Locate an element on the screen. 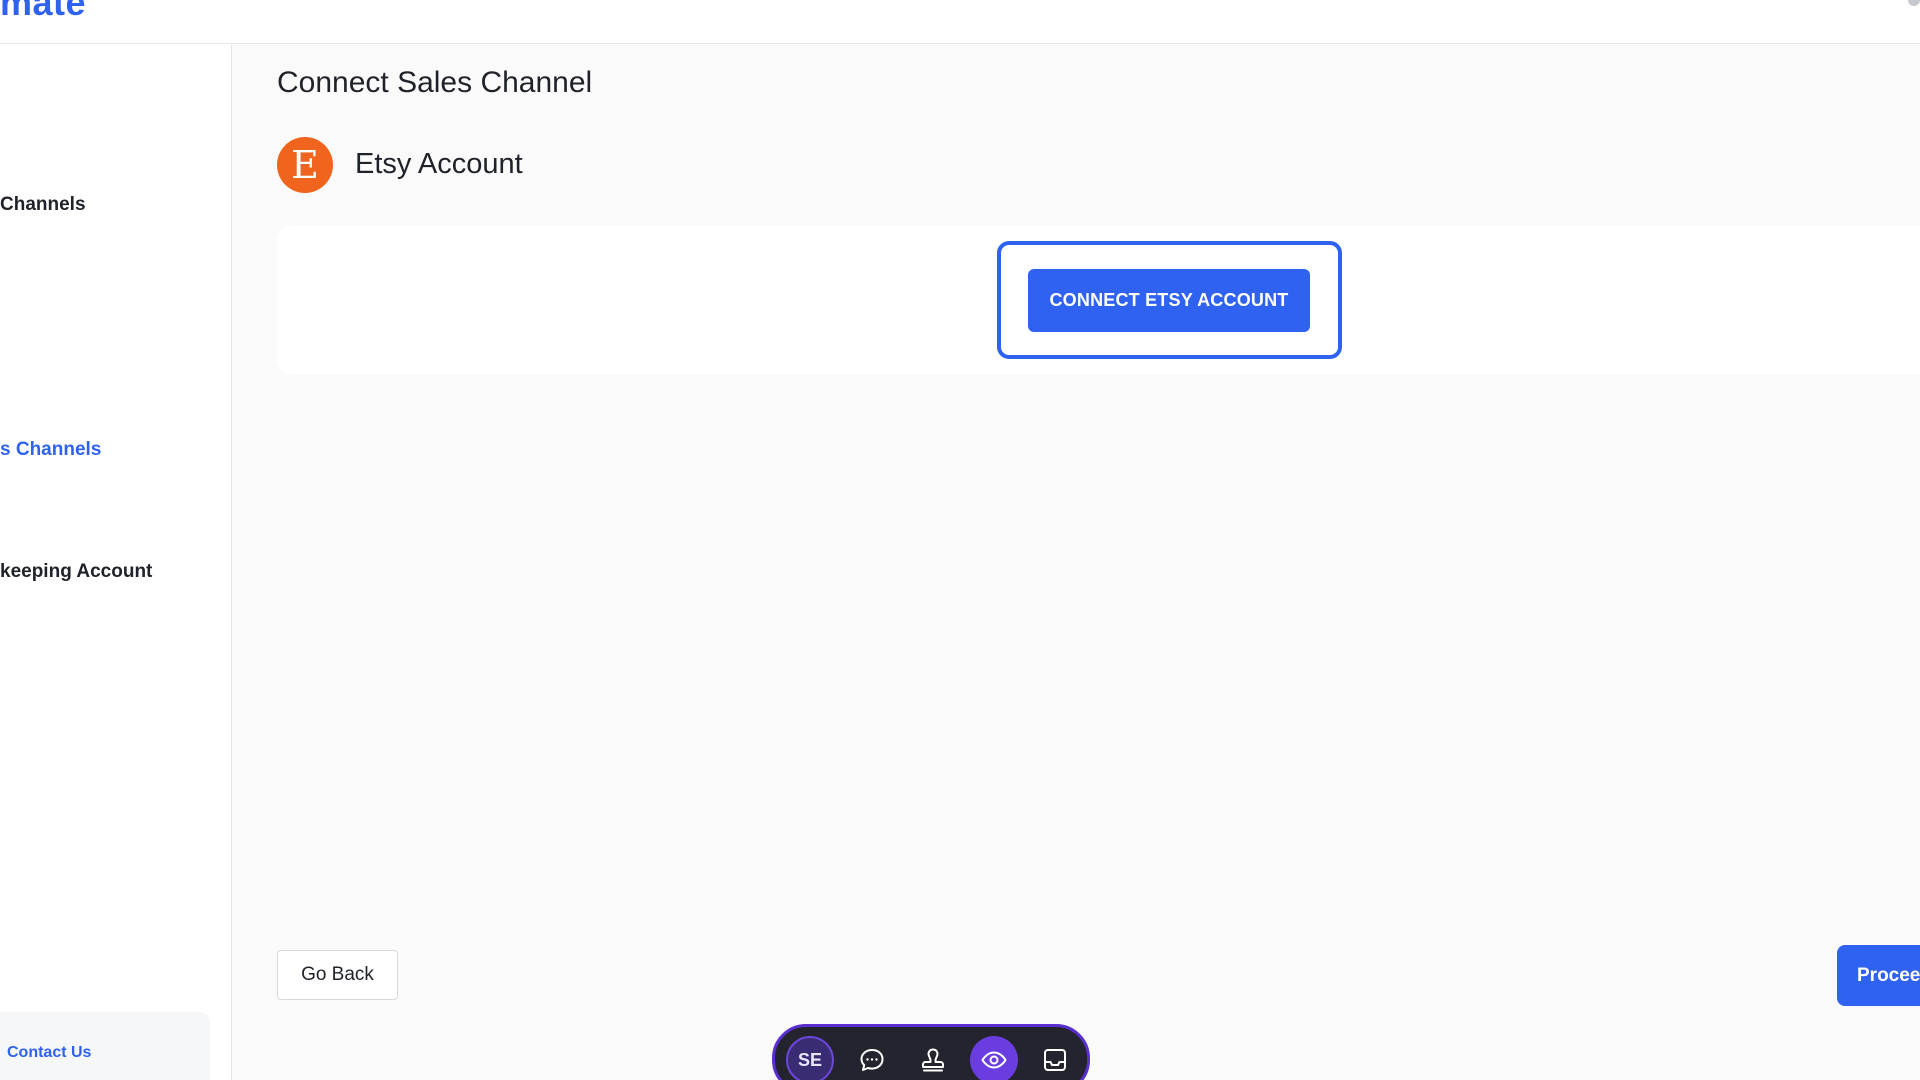 This screenshot has width=1920, height=1080. go-back-button: Go Back is located at coordinates (337, 975).